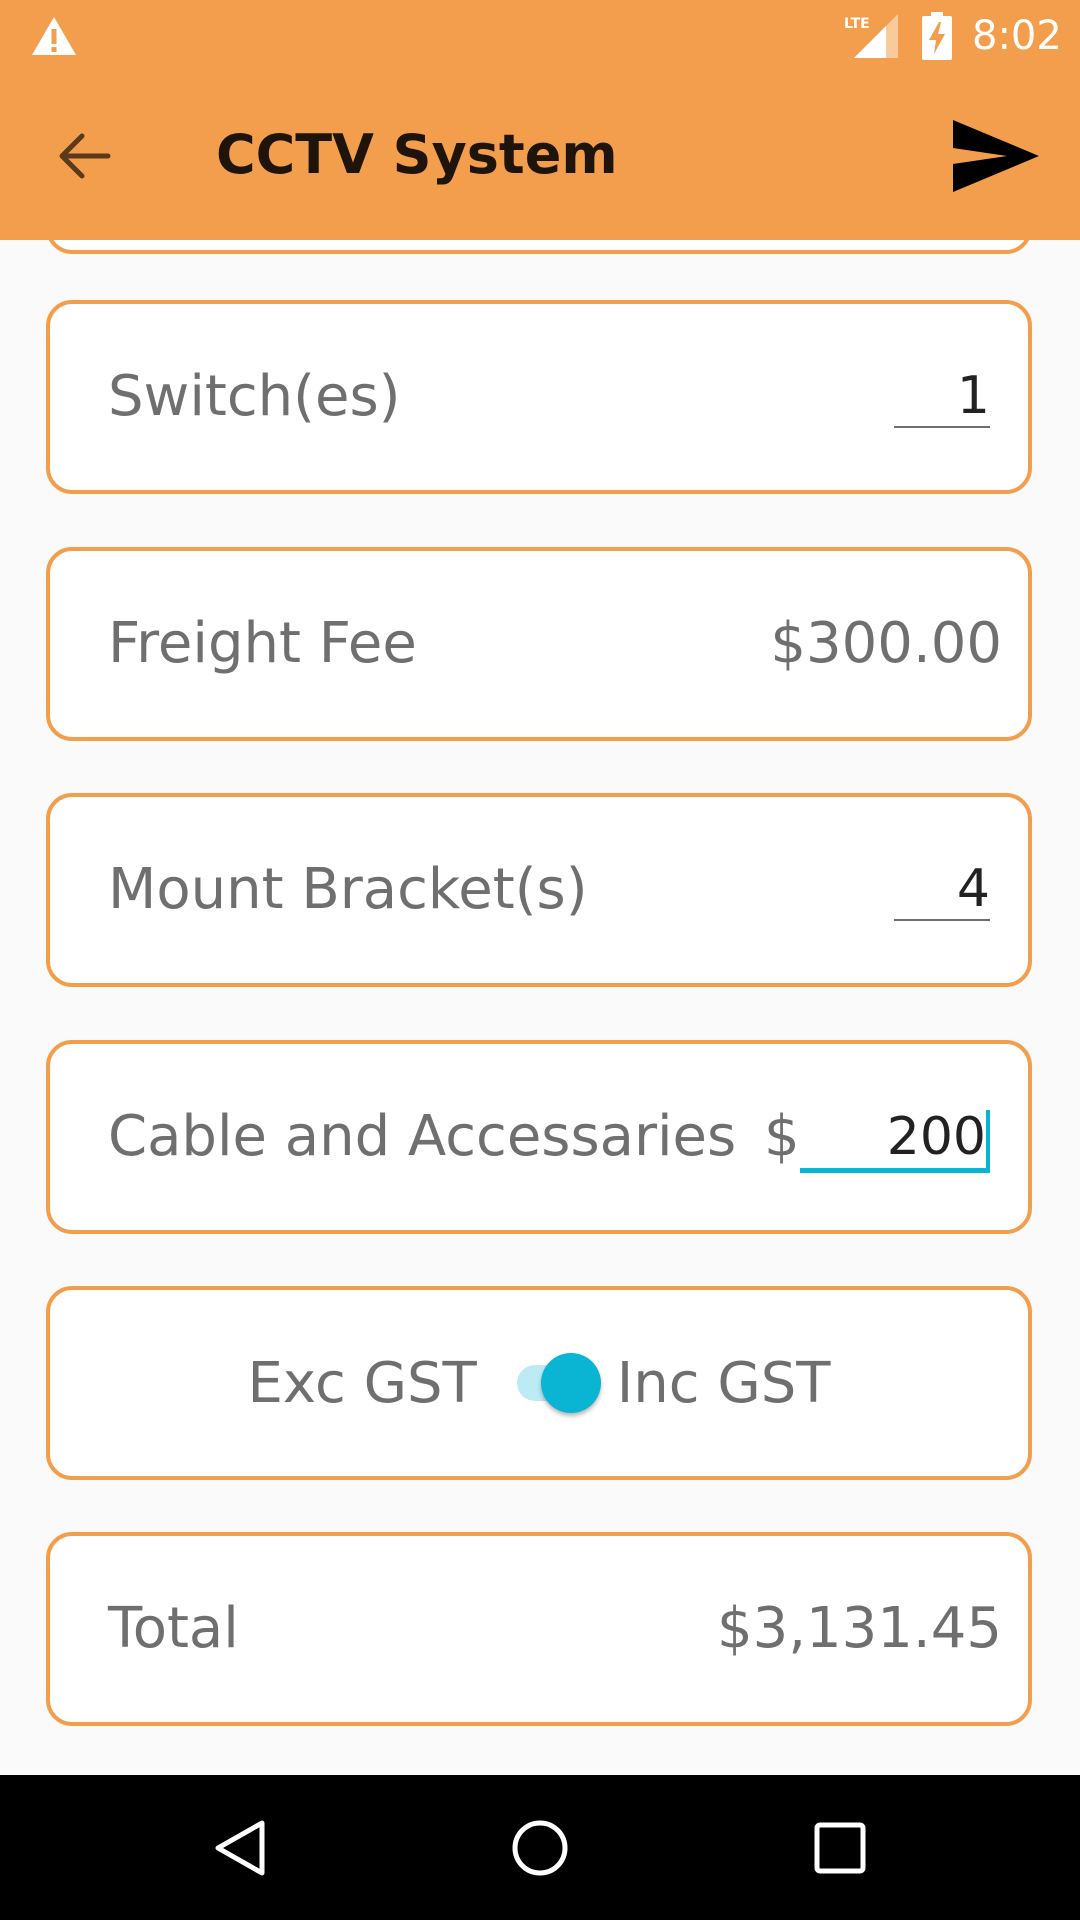 This screenshot has width=1080, height=1920. I want to click on inc-gst-label: Inc GST, so click(723, 1383).